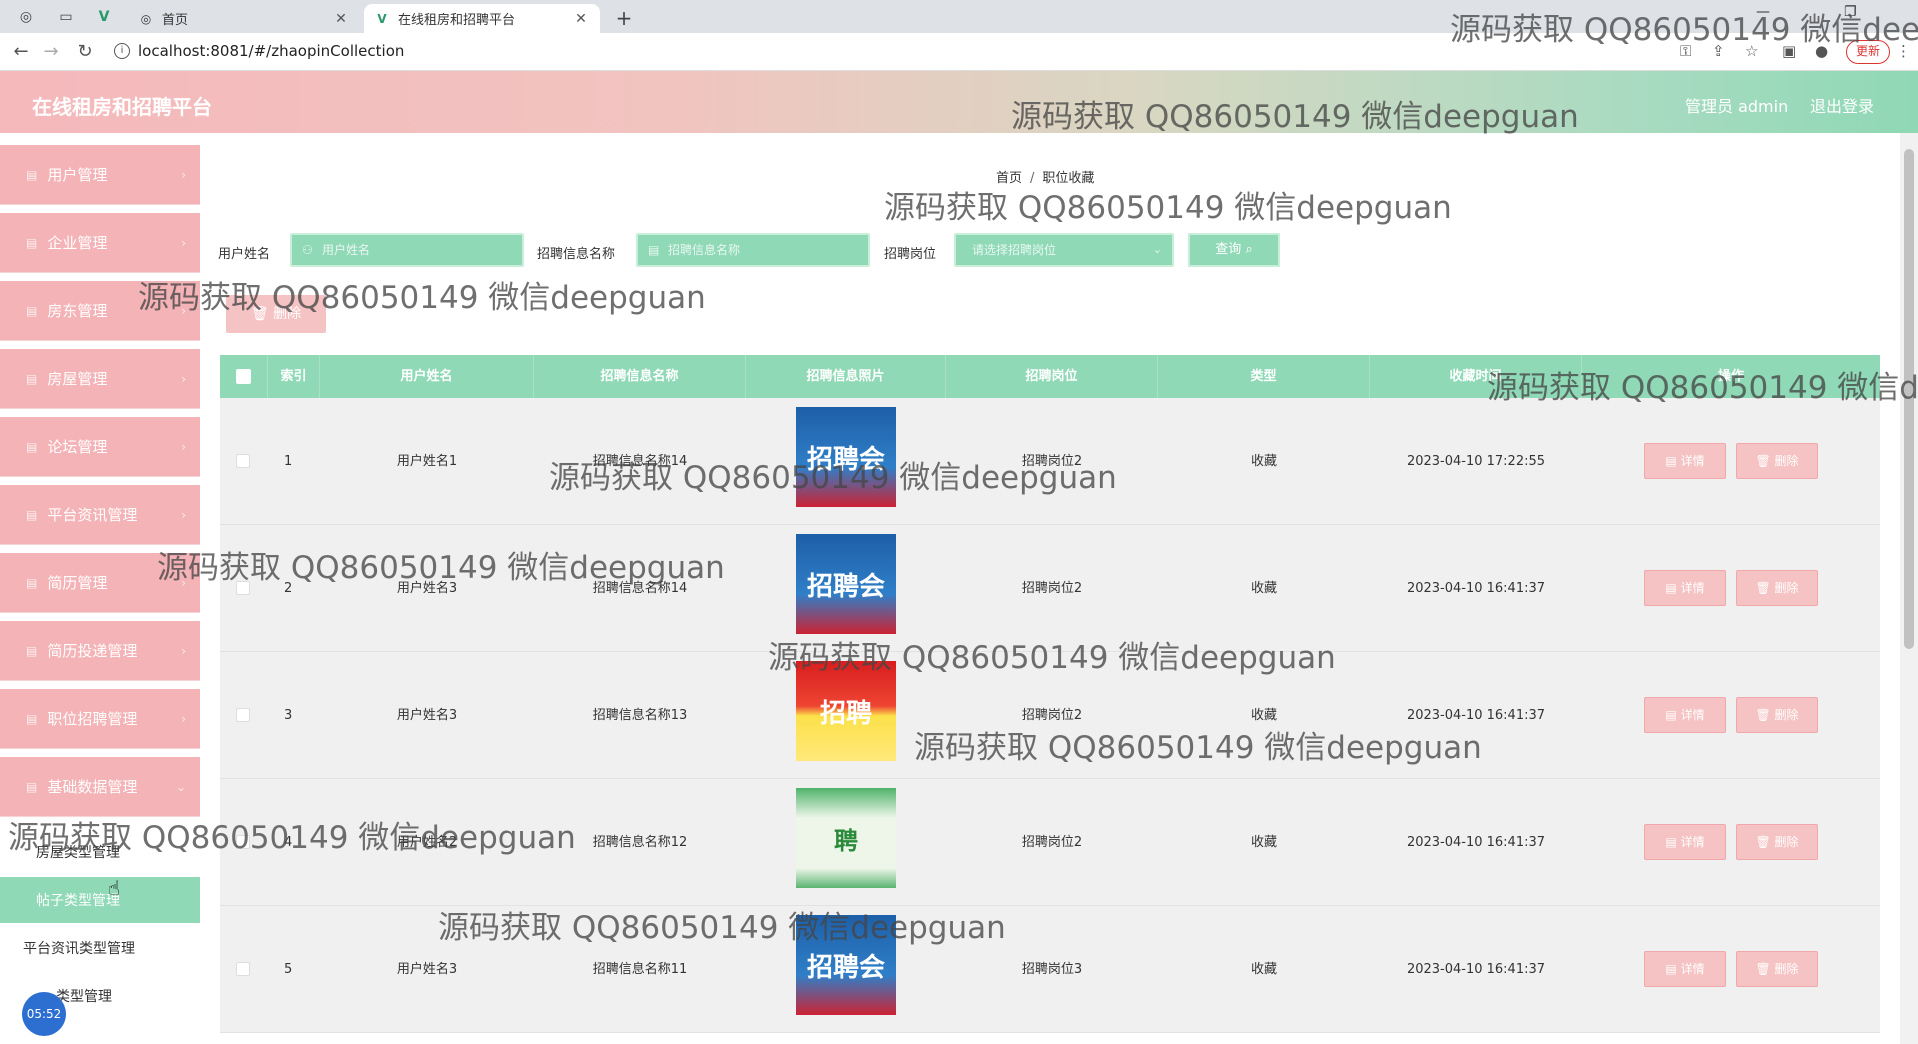  Describe the element at coordinates (1052, 969) in the screenshot. I see `cell-position: 招聘岗位3` at that location.